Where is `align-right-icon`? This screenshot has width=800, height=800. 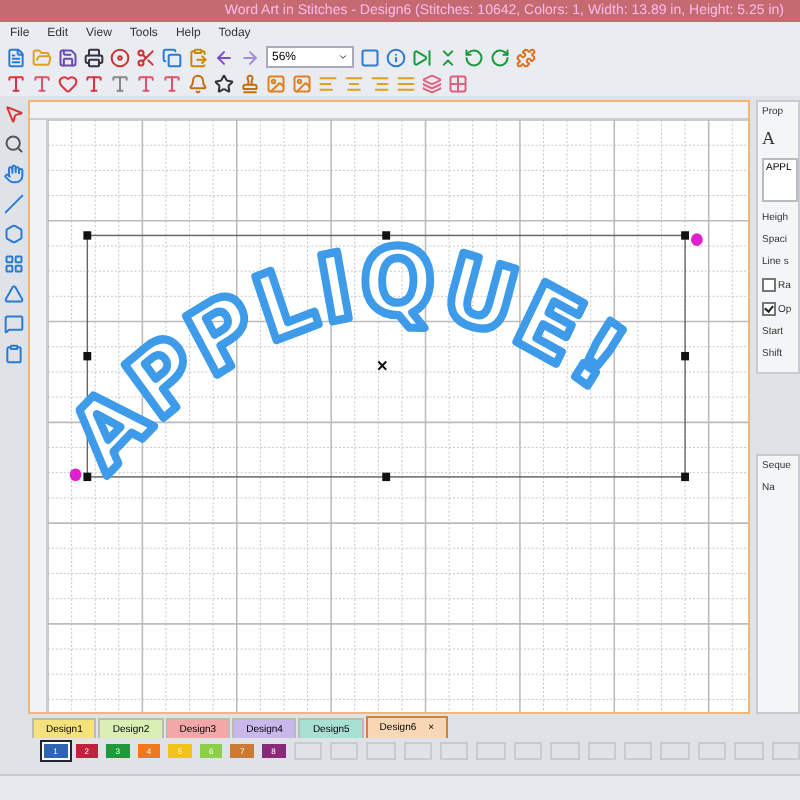 align-right-icon is located at coordinates (380, 83).